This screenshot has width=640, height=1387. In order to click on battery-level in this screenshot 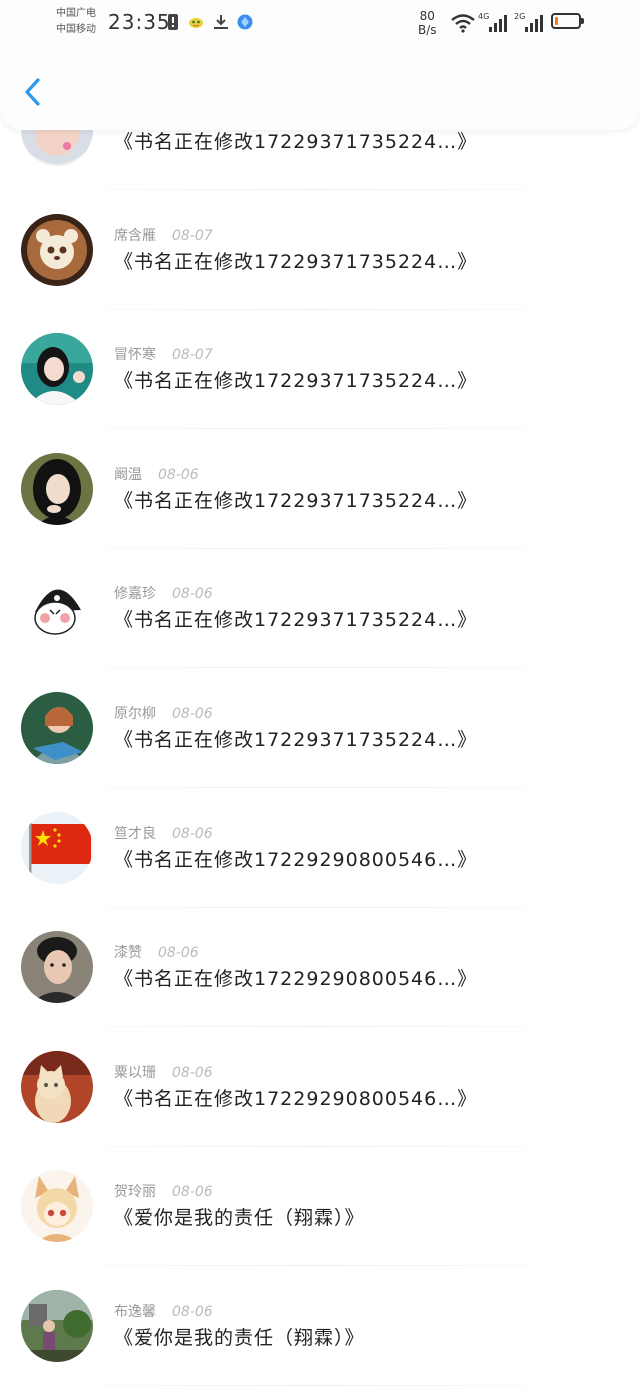, I will do `click(556, 21)`.